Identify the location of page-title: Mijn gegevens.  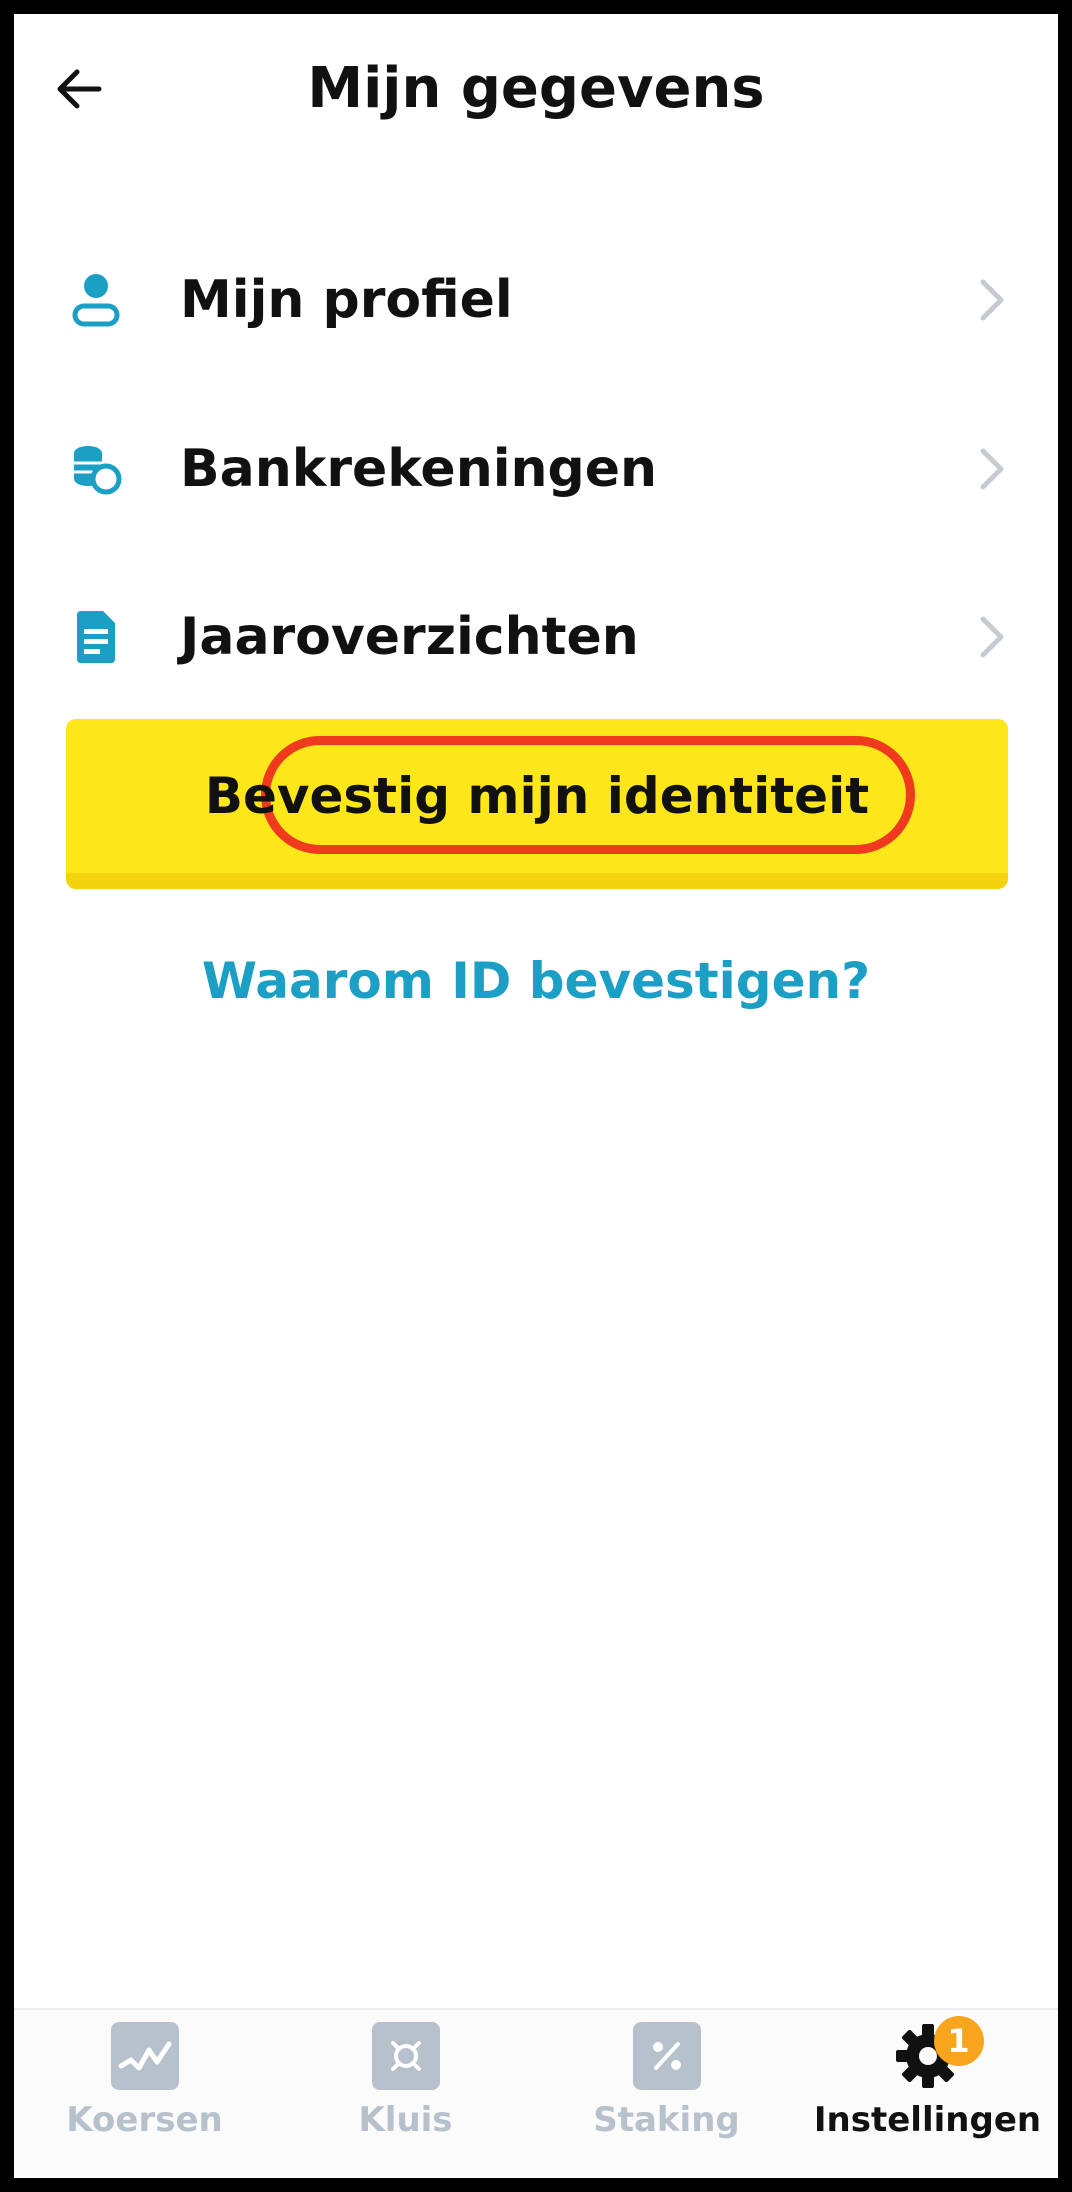
(536, 88).